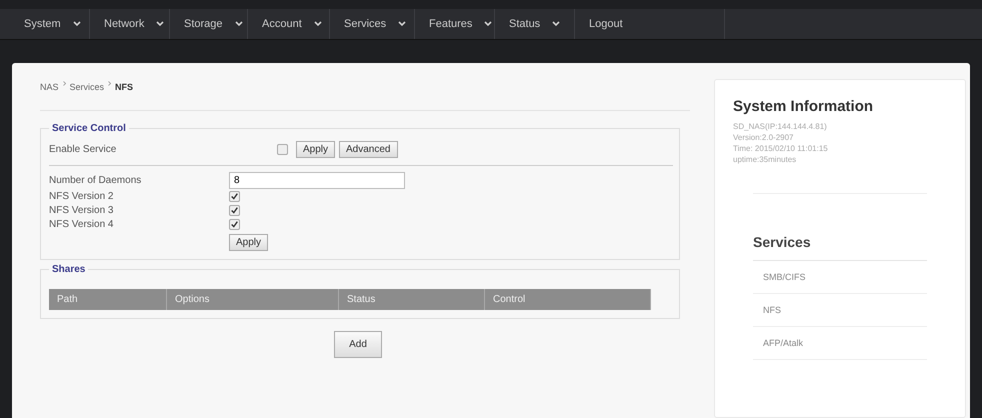 The height and width of the screenshot is (418, 982). I want to click on nav-menu-item: Features, so click(455, 24).